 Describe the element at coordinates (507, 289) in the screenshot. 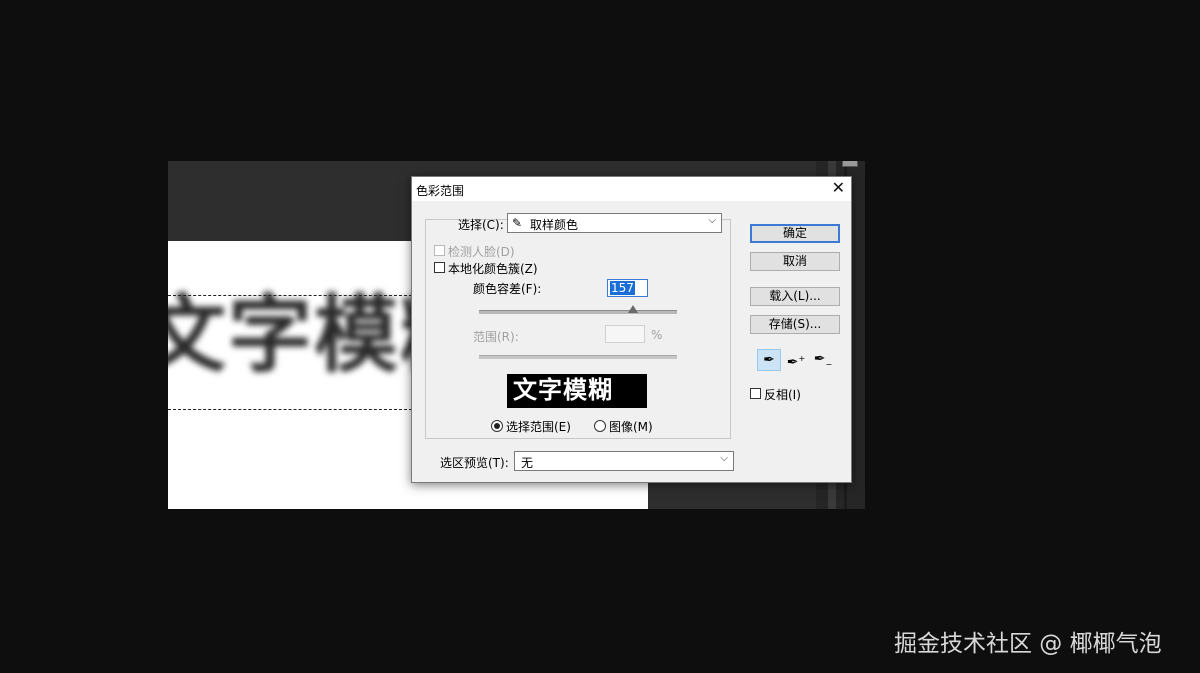

I see `fuzziness-label: 颜色容差(F):` at that location.